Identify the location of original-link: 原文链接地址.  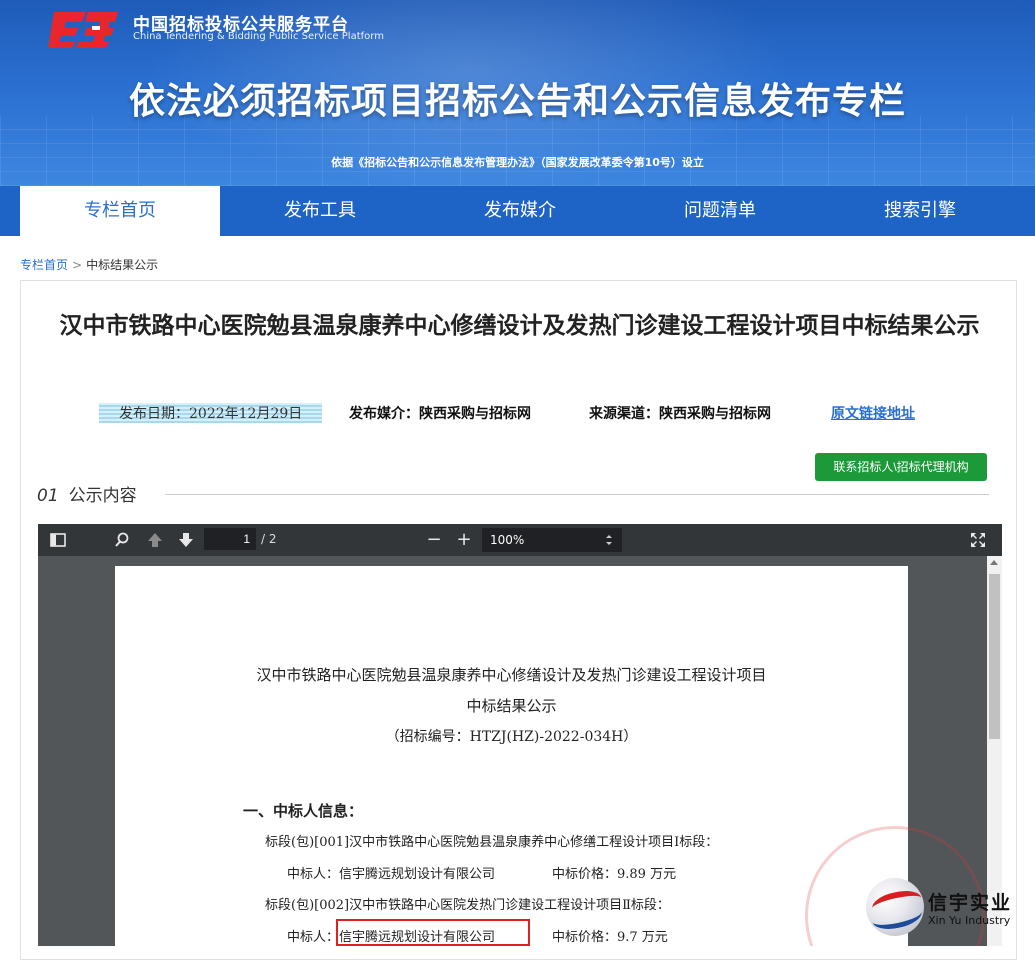
(873, 413).